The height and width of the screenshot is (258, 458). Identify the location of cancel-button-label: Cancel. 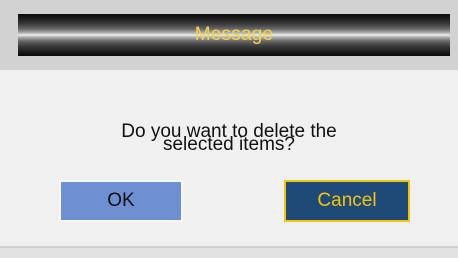
(347, 200).